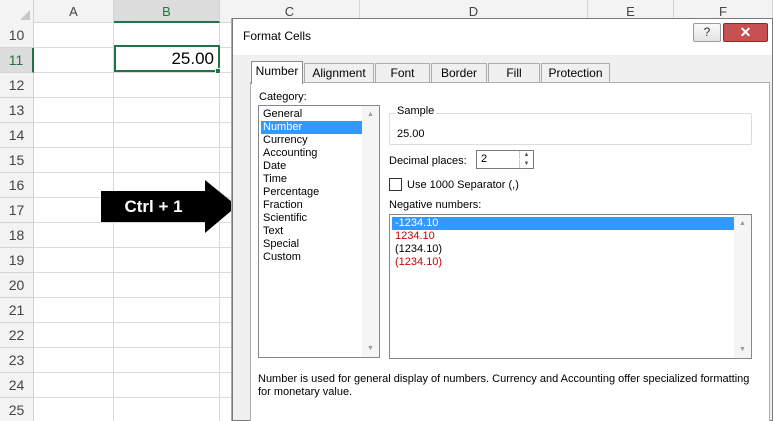 The width and height of the screenshot is (773, 421). I want to click on fill-handle, so click(218, 71).